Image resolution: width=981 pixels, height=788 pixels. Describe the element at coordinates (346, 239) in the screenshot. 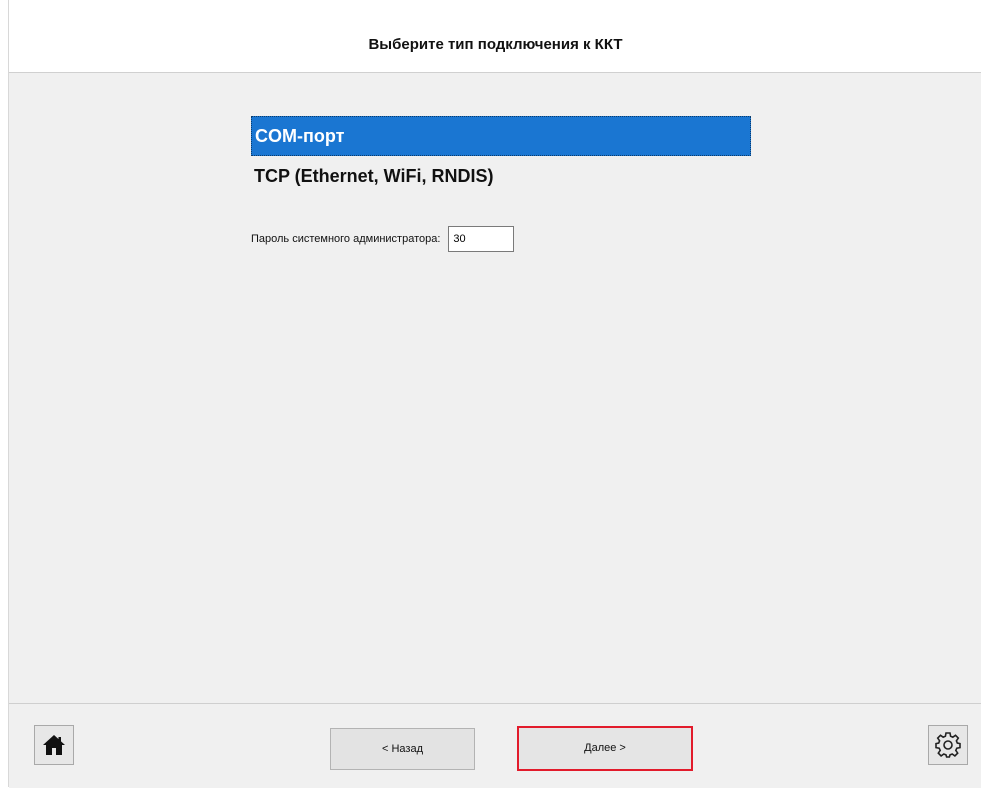

I see `admin-password-label: Пароль системного администратора:` at that location.